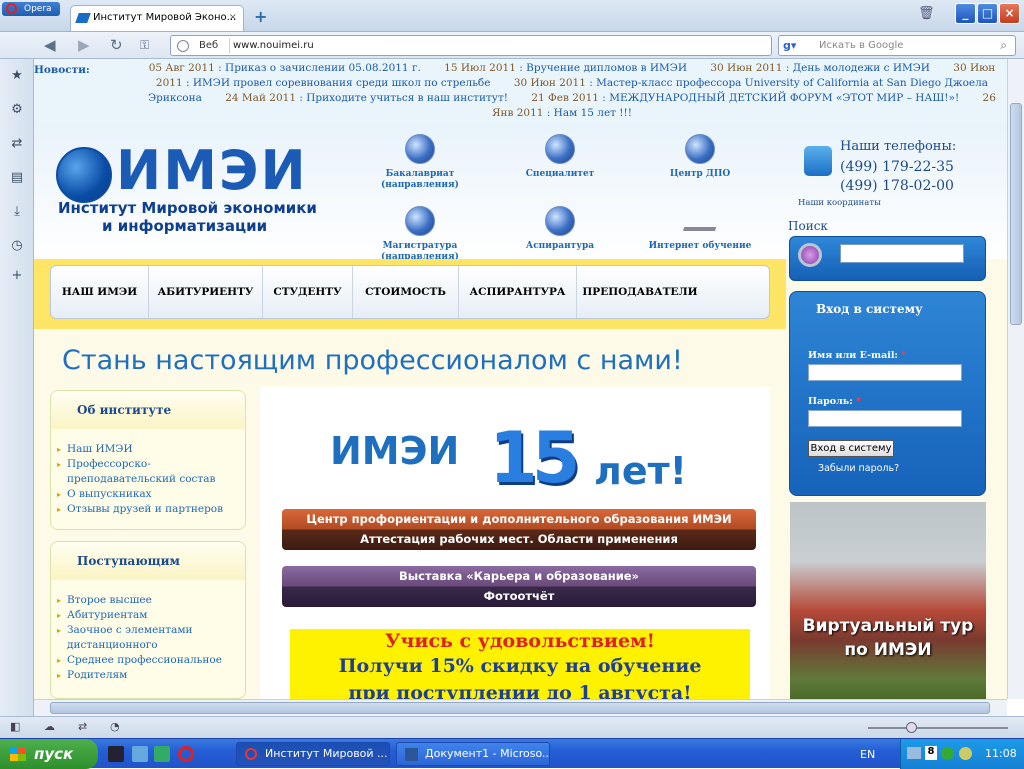 This screenshot has height=769, width=1024. Describe the element at coordinates (902, 253) in the screenshot. I see `site-search-input` at that location.